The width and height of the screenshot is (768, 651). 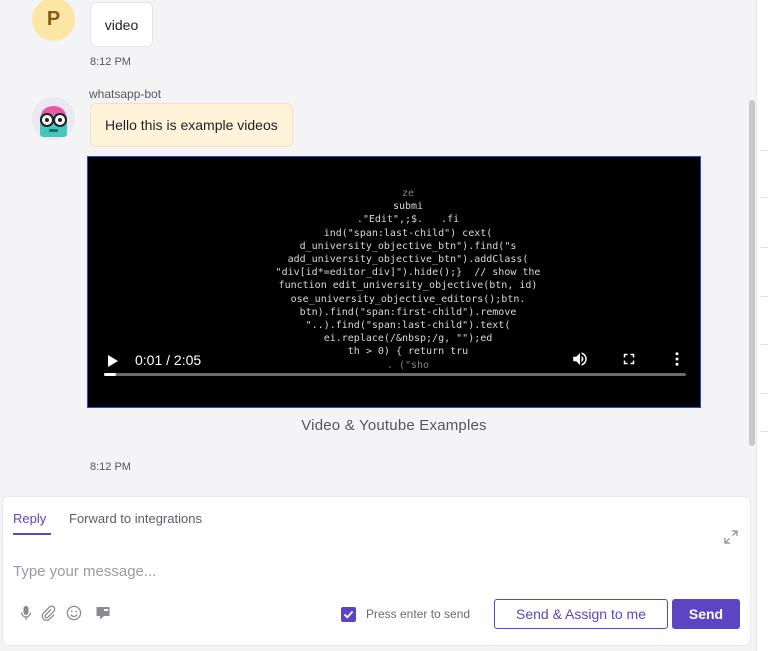 What do you see at coordinates (408, 260) in the screenshot?
I see `video-frame-line: add_university_objective_btn").addClass(` at bounding box center [408, 260].